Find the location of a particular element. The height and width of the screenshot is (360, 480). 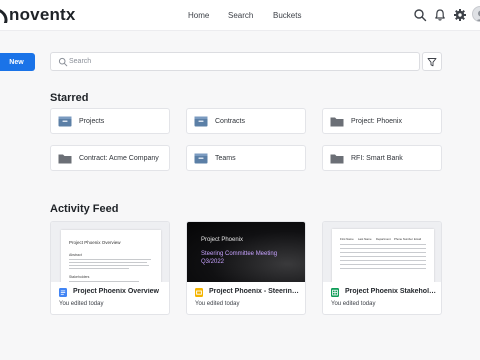

filter-icon is located at coordinates (432, 61).